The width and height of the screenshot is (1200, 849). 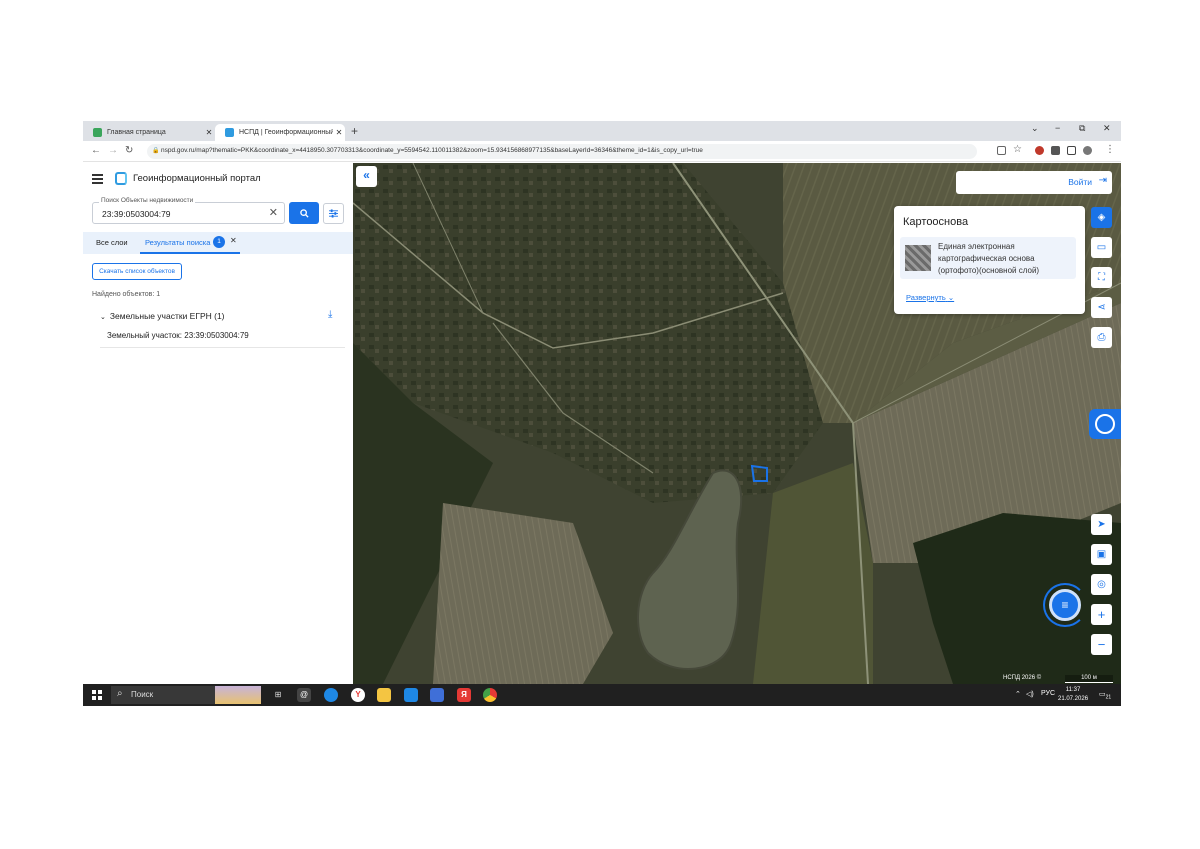 I want to click on location-pin-button: ◎, so click(x=1101, y=584).